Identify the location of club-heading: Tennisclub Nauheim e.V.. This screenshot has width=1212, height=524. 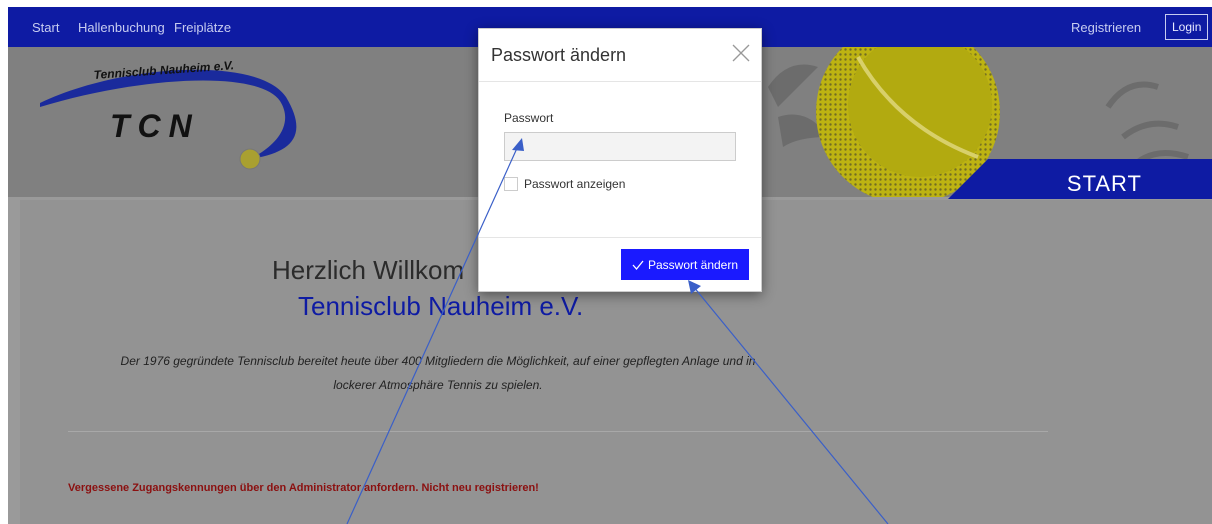
(441, 306).